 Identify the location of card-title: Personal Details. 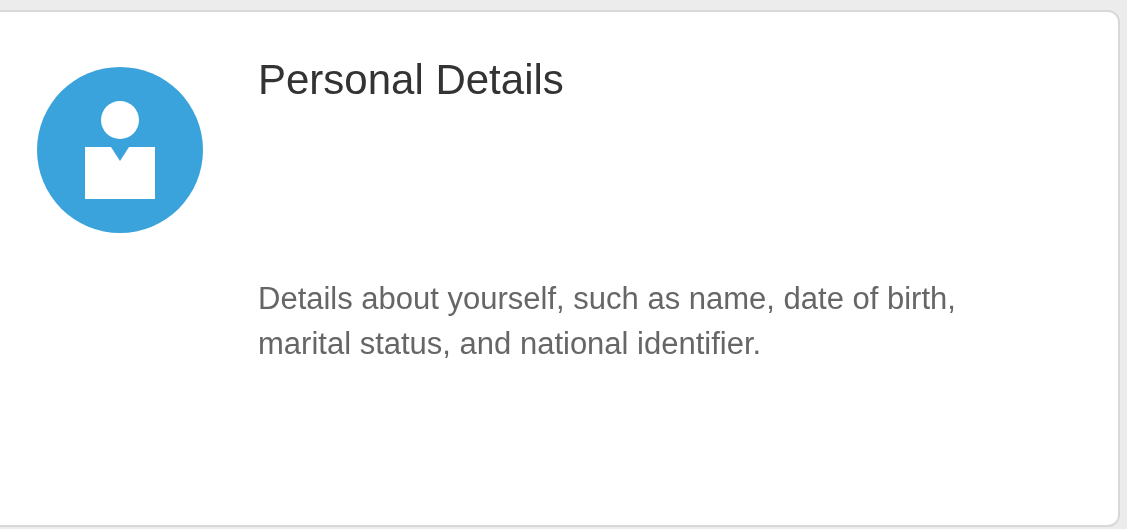
(411, 80).